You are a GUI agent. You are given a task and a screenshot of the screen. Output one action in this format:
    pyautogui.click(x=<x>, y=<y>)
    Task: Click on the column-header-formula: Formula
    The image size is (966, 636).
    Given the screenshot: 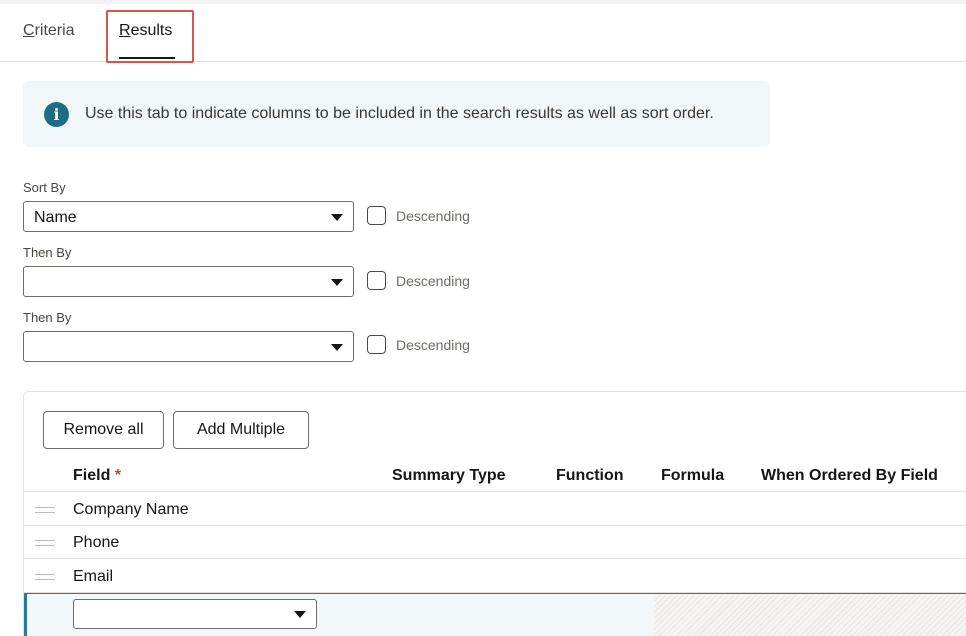 What is the action you would take?
    pyautogui.click(x=693, y=475)
    